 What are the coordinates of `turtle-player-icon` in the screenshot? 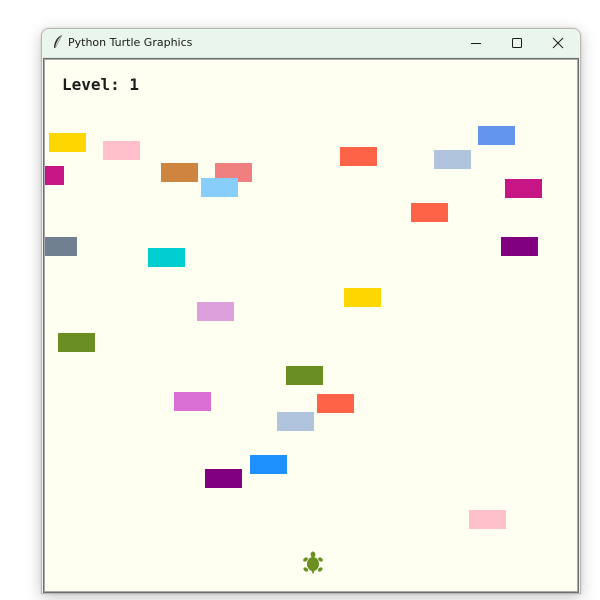 It's located at (313, 563).